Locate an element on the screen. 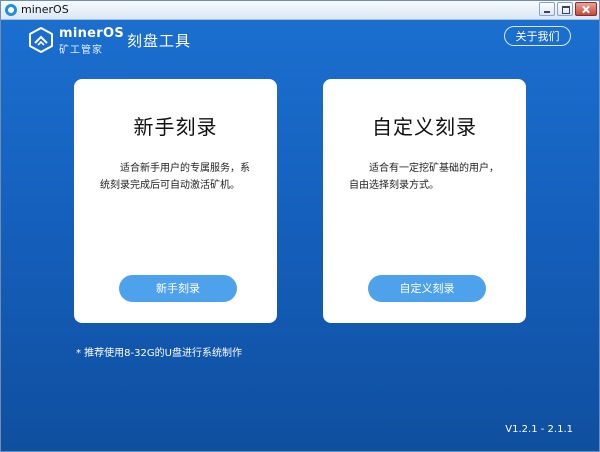 The height and width of the screenshot is (452, 600). beginner-burn-button: 新手刻录 is located at coordinates (178, 288).